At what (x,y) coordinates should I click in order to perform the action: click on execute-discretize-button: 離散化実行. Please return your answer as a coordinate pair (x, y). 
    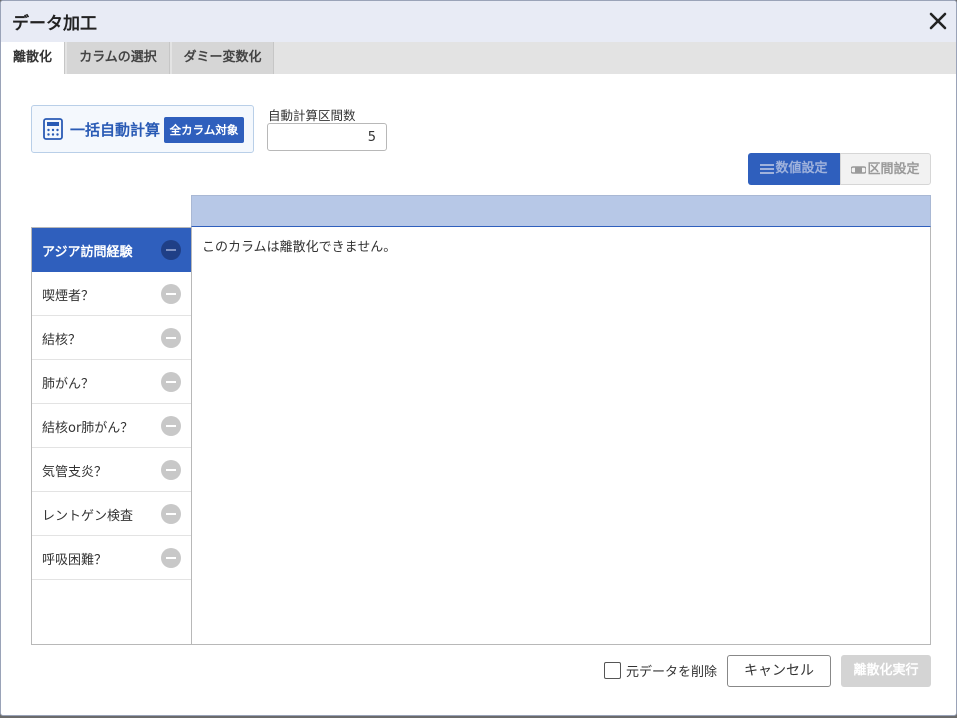
    Looking at the image, I should click on (886, 671).